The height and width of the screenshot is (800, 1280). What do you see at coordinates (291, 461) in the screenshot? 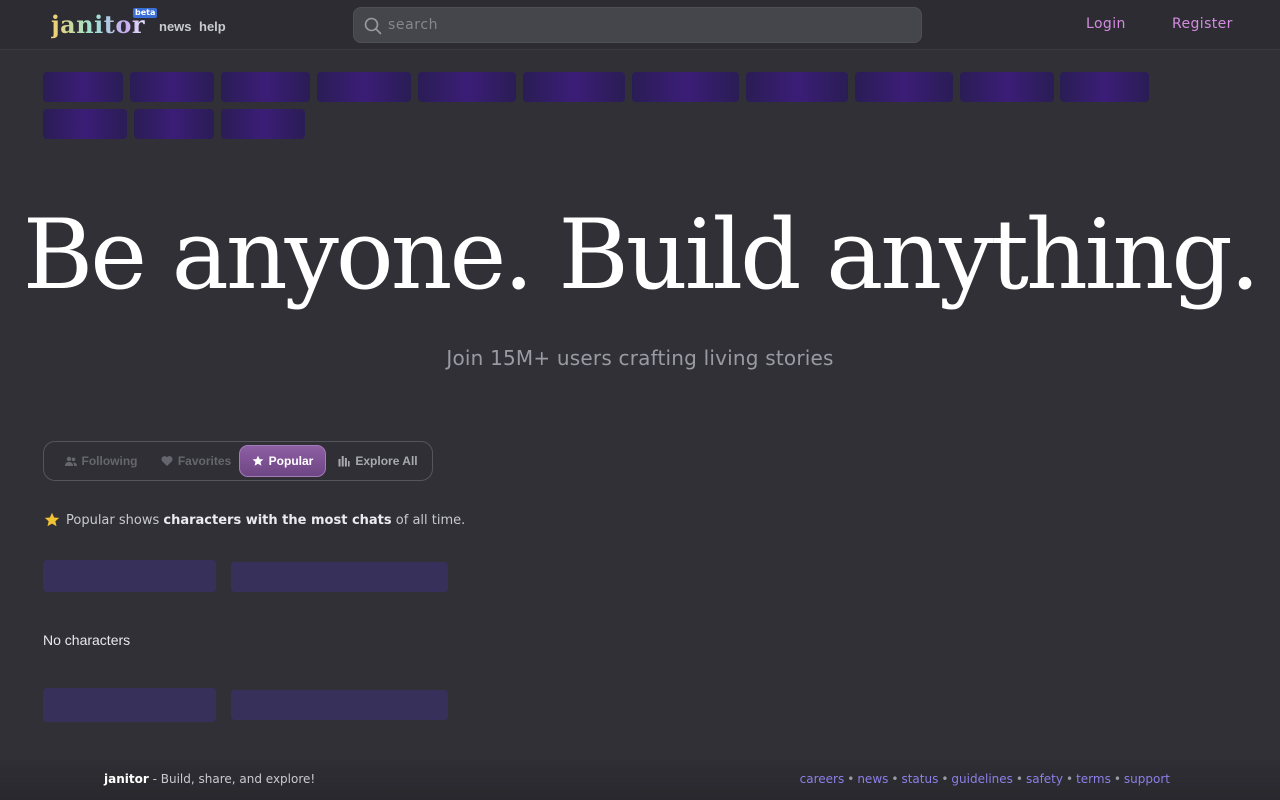
I see `tab-popular-label: Popular` at bounding box center [291, 461].